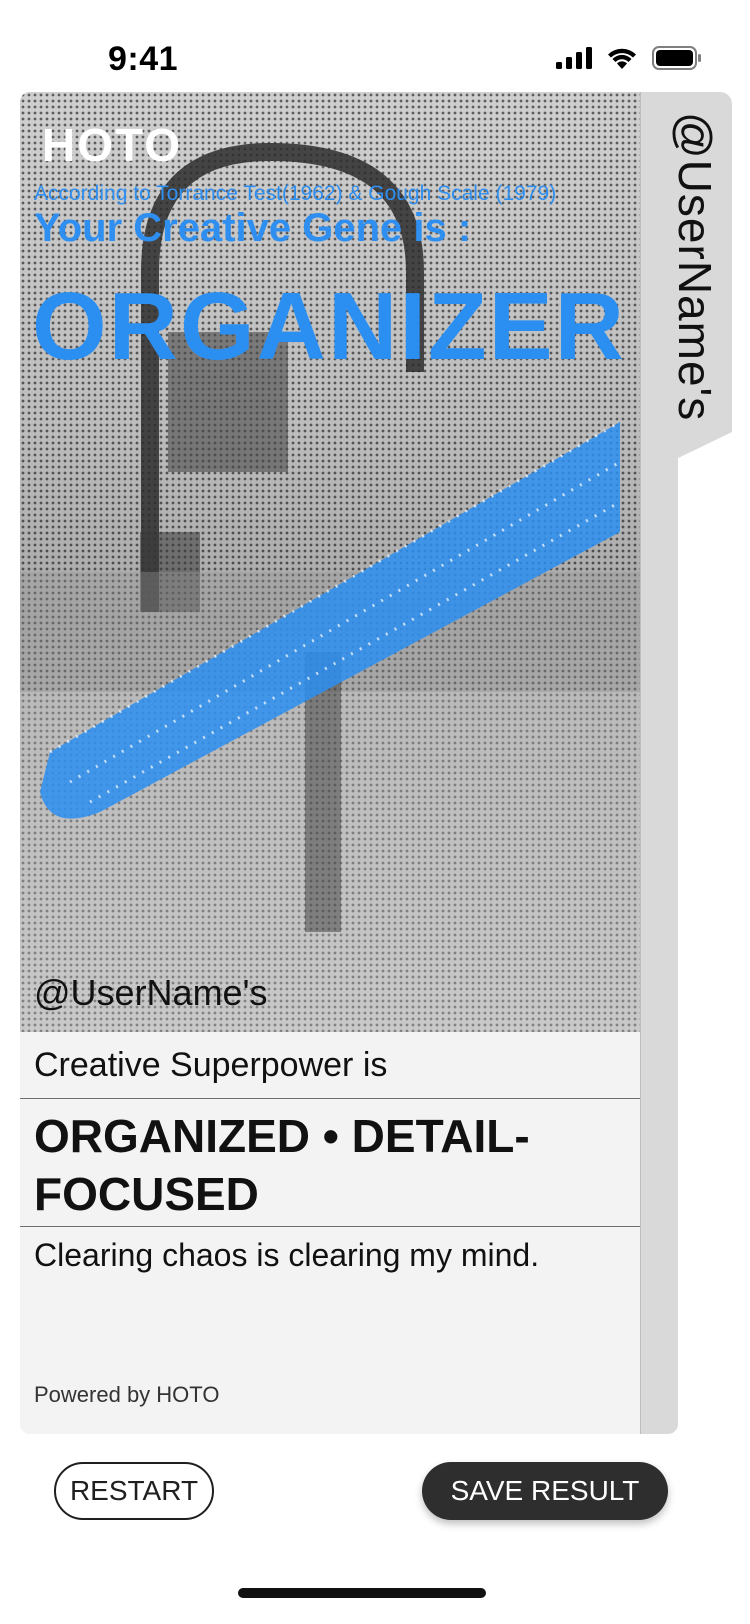  What do you see at coordinates (695, 267) in the screenshot?
I see `side-tab-username: @UserName's` at bounding box center [695, 267].